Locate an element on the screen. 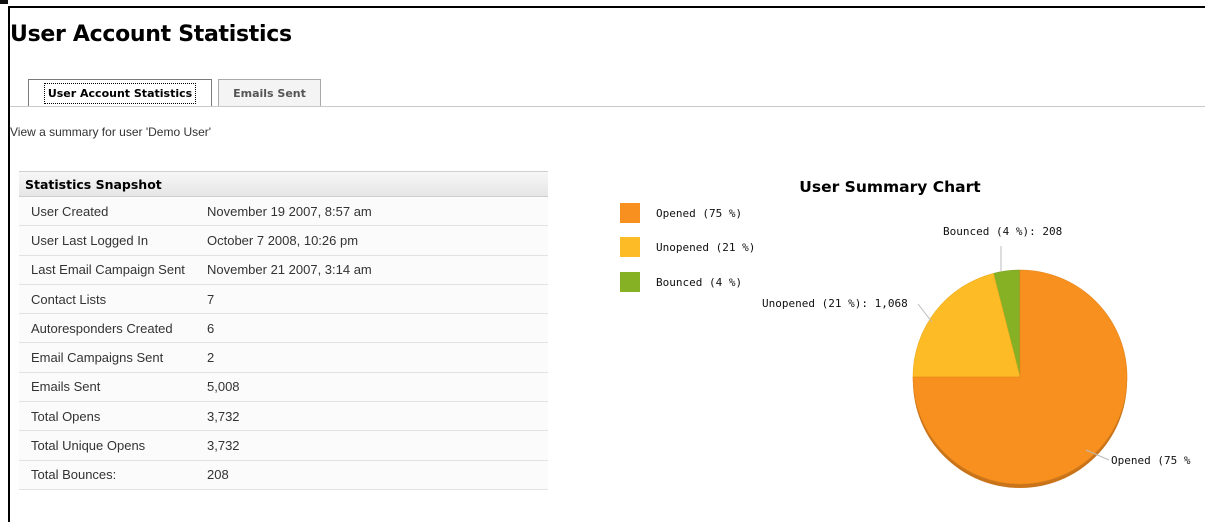 The image size is (1205, 522). table-row: Emails Sent 5,008 is located at coordinates (283, 387).